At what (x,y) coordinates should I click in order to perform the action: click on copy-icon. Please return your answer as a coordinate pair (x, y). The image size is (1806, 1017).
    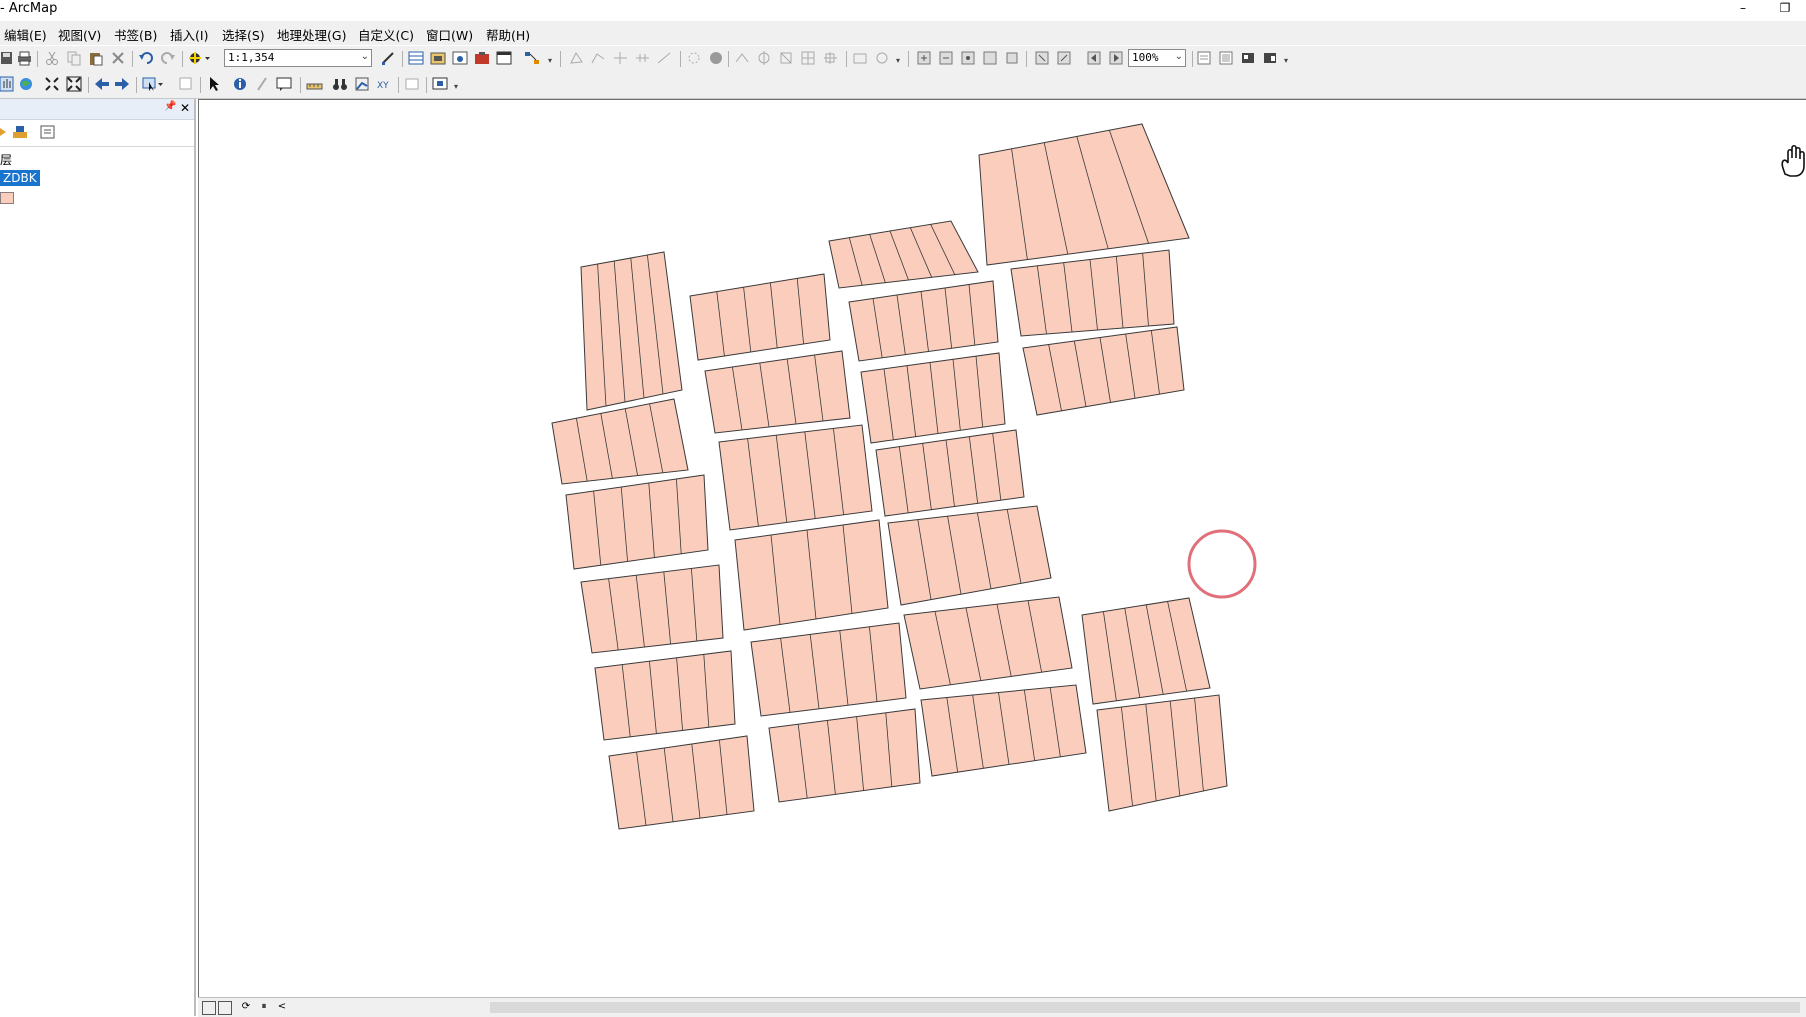
    Looking at the image, I should click on (74, 58).